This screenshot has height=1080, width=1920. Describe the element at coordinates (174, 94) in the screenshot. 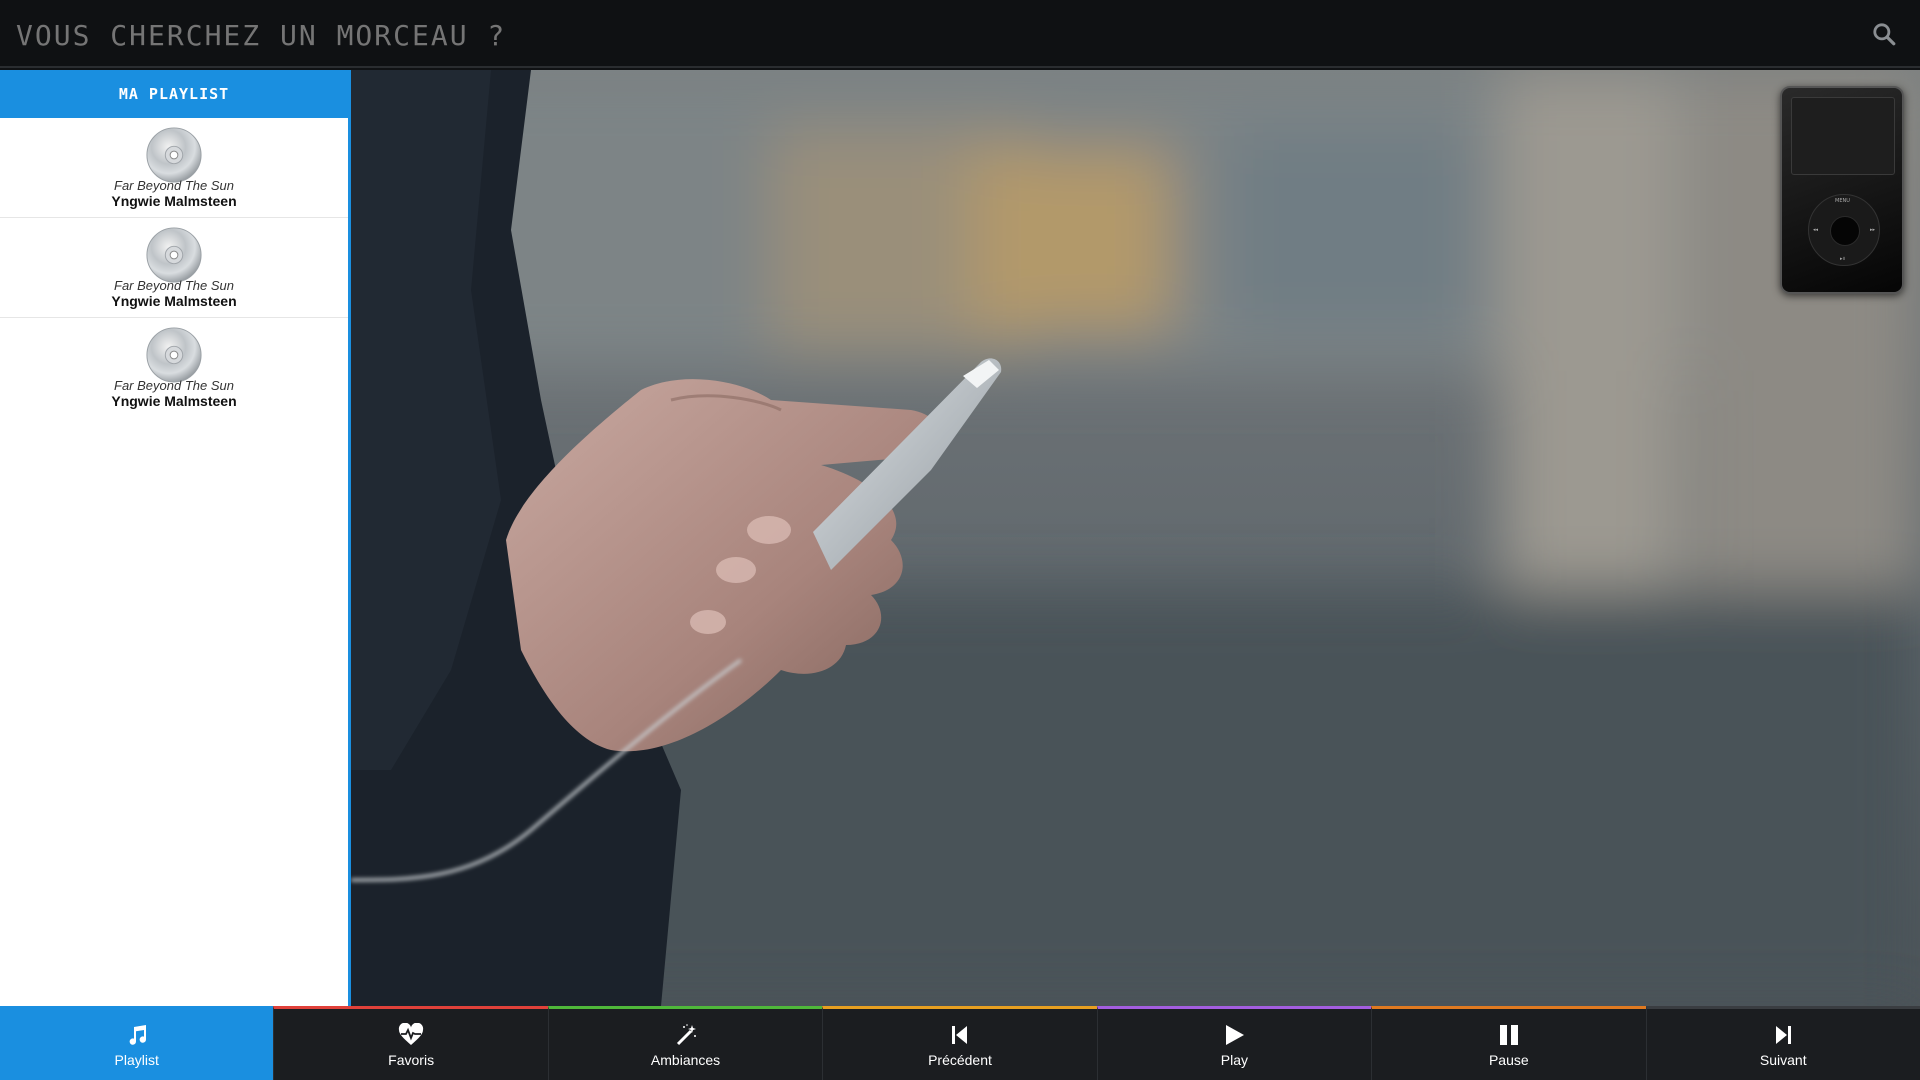

I see `playlist-title: Ma playlist` at that location.